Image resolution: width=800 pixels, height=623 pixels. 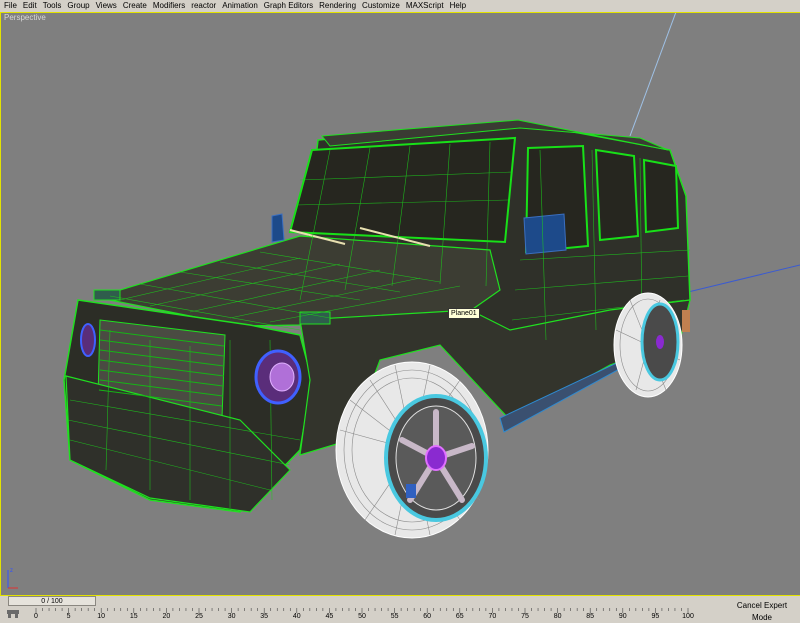 What do you see at coordinates (78, 6) in the screenshot?
I see `menu-item-group: Group` at bounding box center [78, 6].